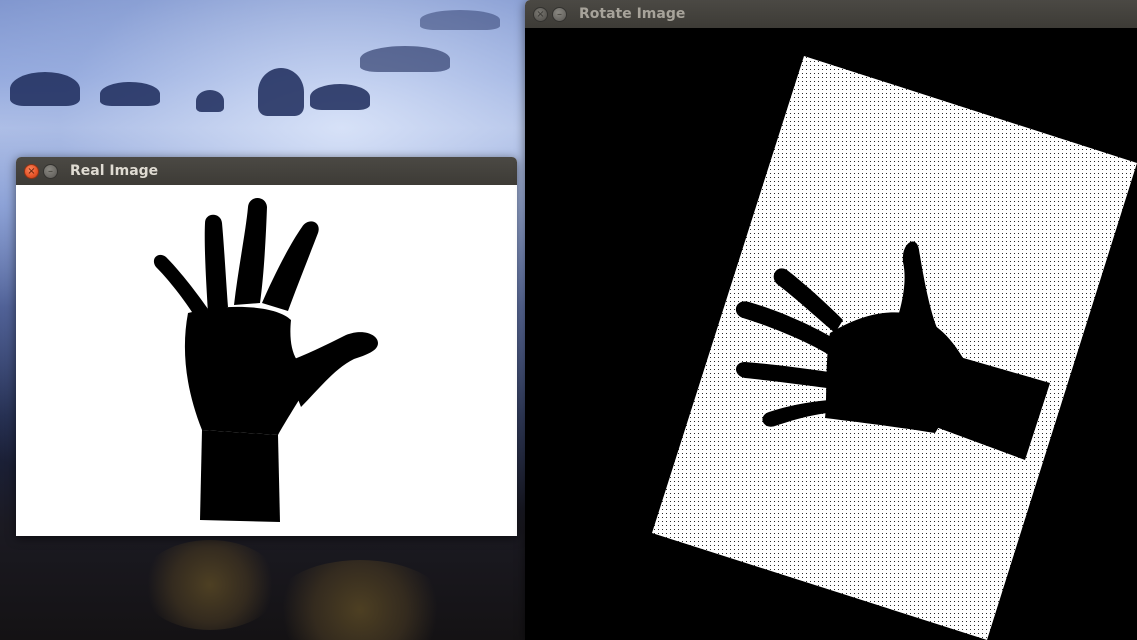  Describe the element at coordinates (114, 171) in the screenshot. I see `real-image-title: Real Image` at that location.